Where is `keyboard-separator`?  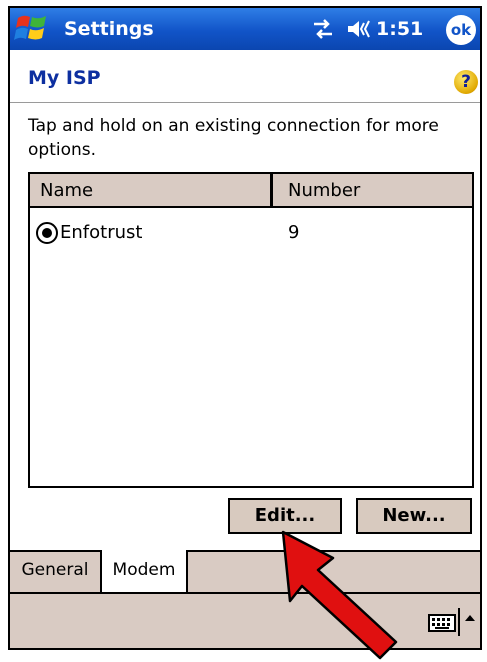 keyboard-separator is located at coordinates (459, 622).